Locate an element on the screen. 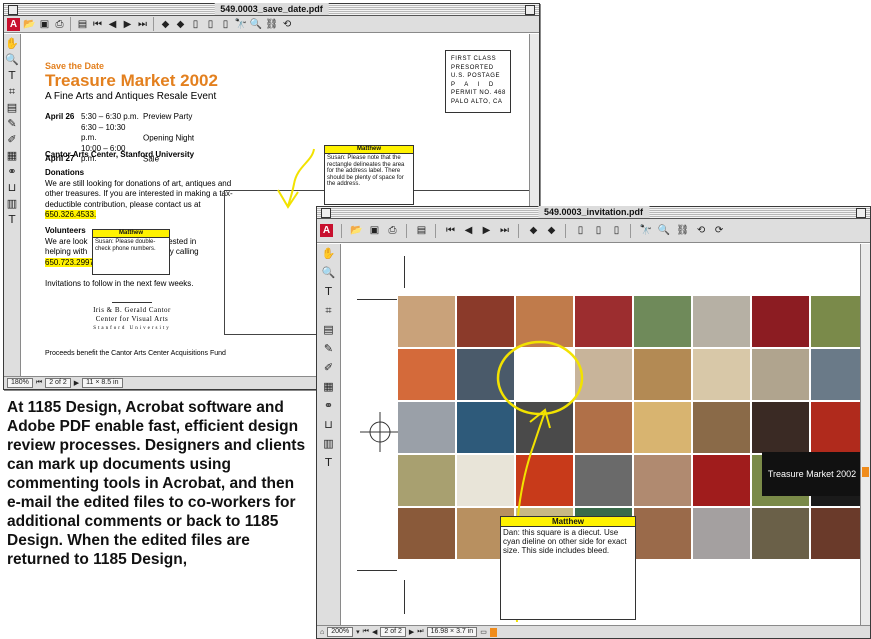 The image size is (871, 639). vertical-scrollbar is located at coordinates (865, 434).